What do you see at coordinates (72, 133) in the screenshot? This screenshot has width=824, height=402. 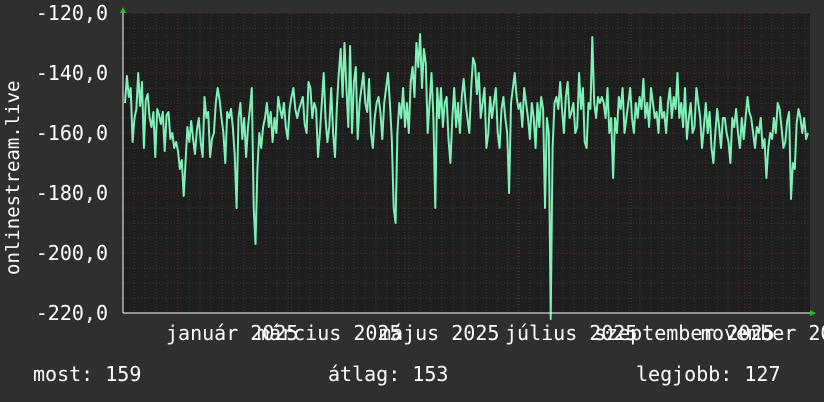 I see `y-tick-label: -160,0` at bounding box center [72, 133].